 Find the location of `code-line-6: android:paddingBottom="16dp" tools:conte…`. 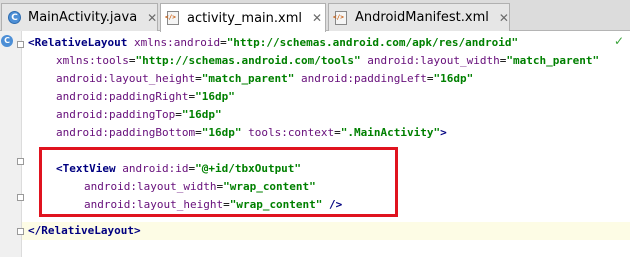

code-line-6: android:paddingBottom="16dp" tools:conte… is located at coordinates (251, 132).